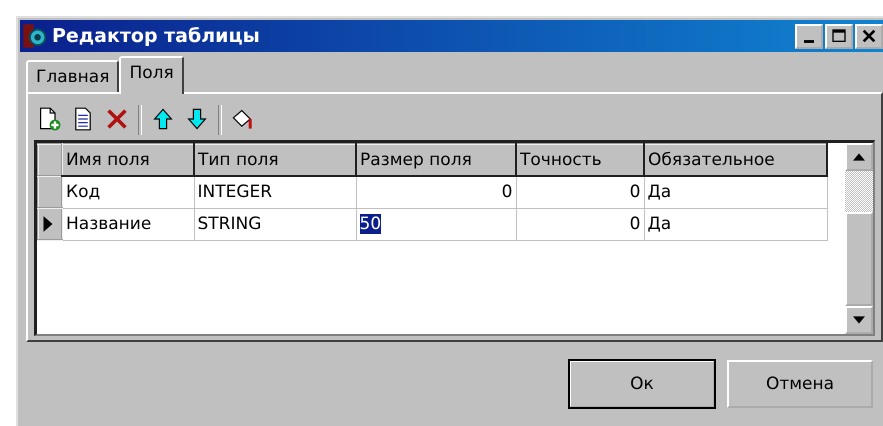  I want to click on maximize-button, so click(839, 36).